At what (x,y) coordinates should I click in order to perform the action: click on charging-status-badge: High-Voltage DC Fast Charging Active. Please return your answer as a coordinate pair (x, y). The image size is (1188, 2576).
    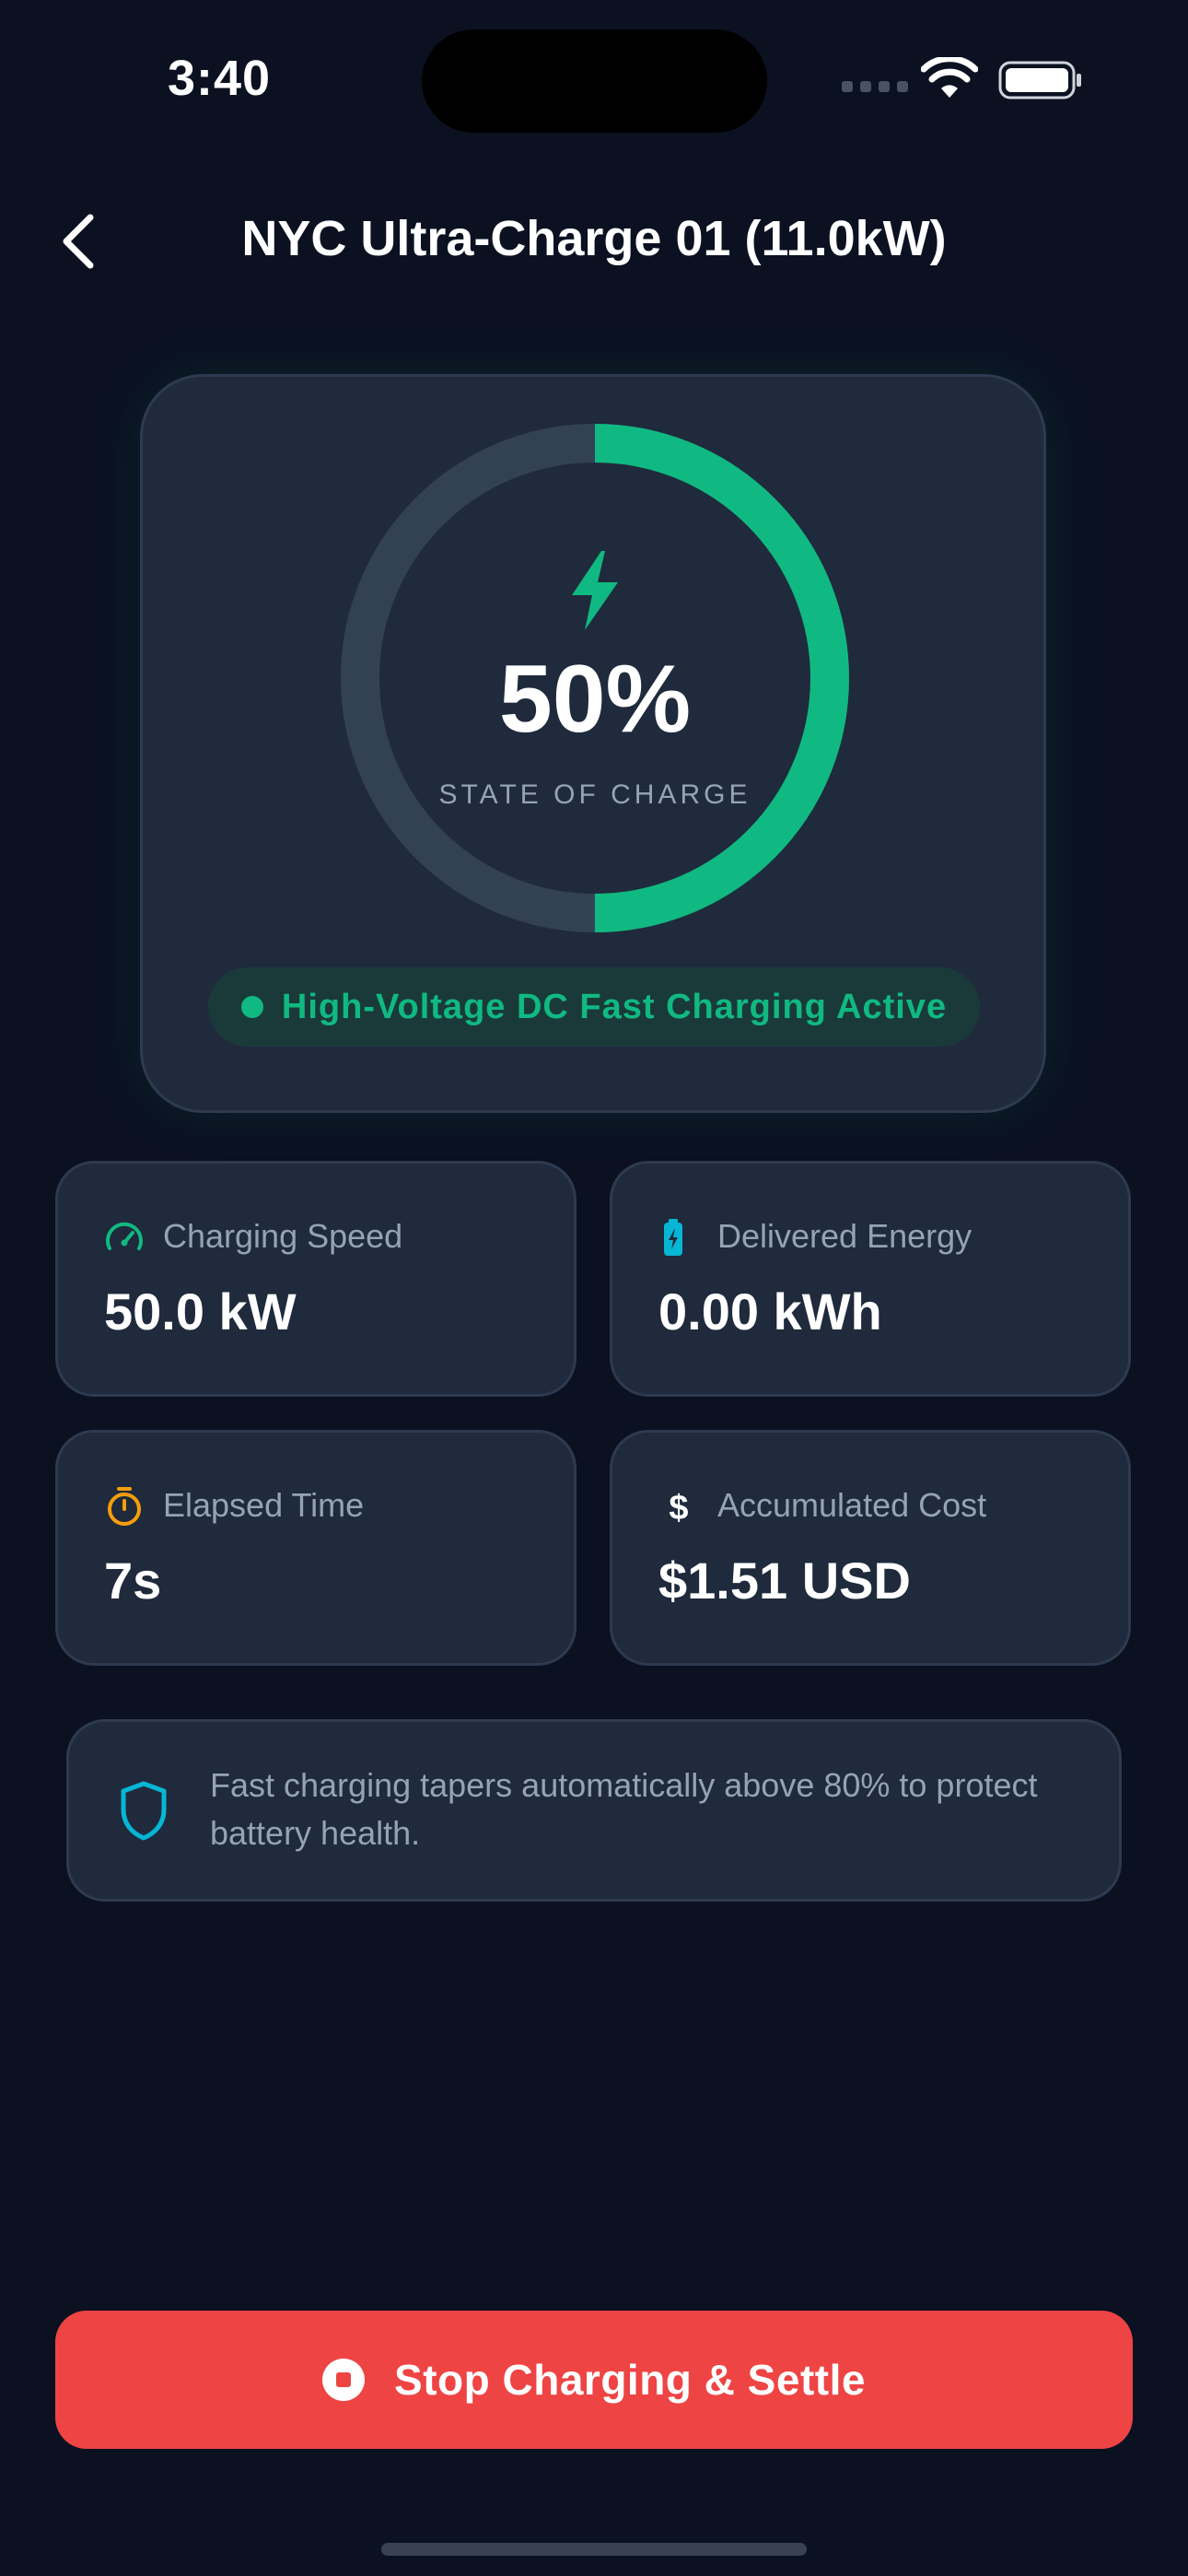
    Looking at the image, I should click on (594, 1007).